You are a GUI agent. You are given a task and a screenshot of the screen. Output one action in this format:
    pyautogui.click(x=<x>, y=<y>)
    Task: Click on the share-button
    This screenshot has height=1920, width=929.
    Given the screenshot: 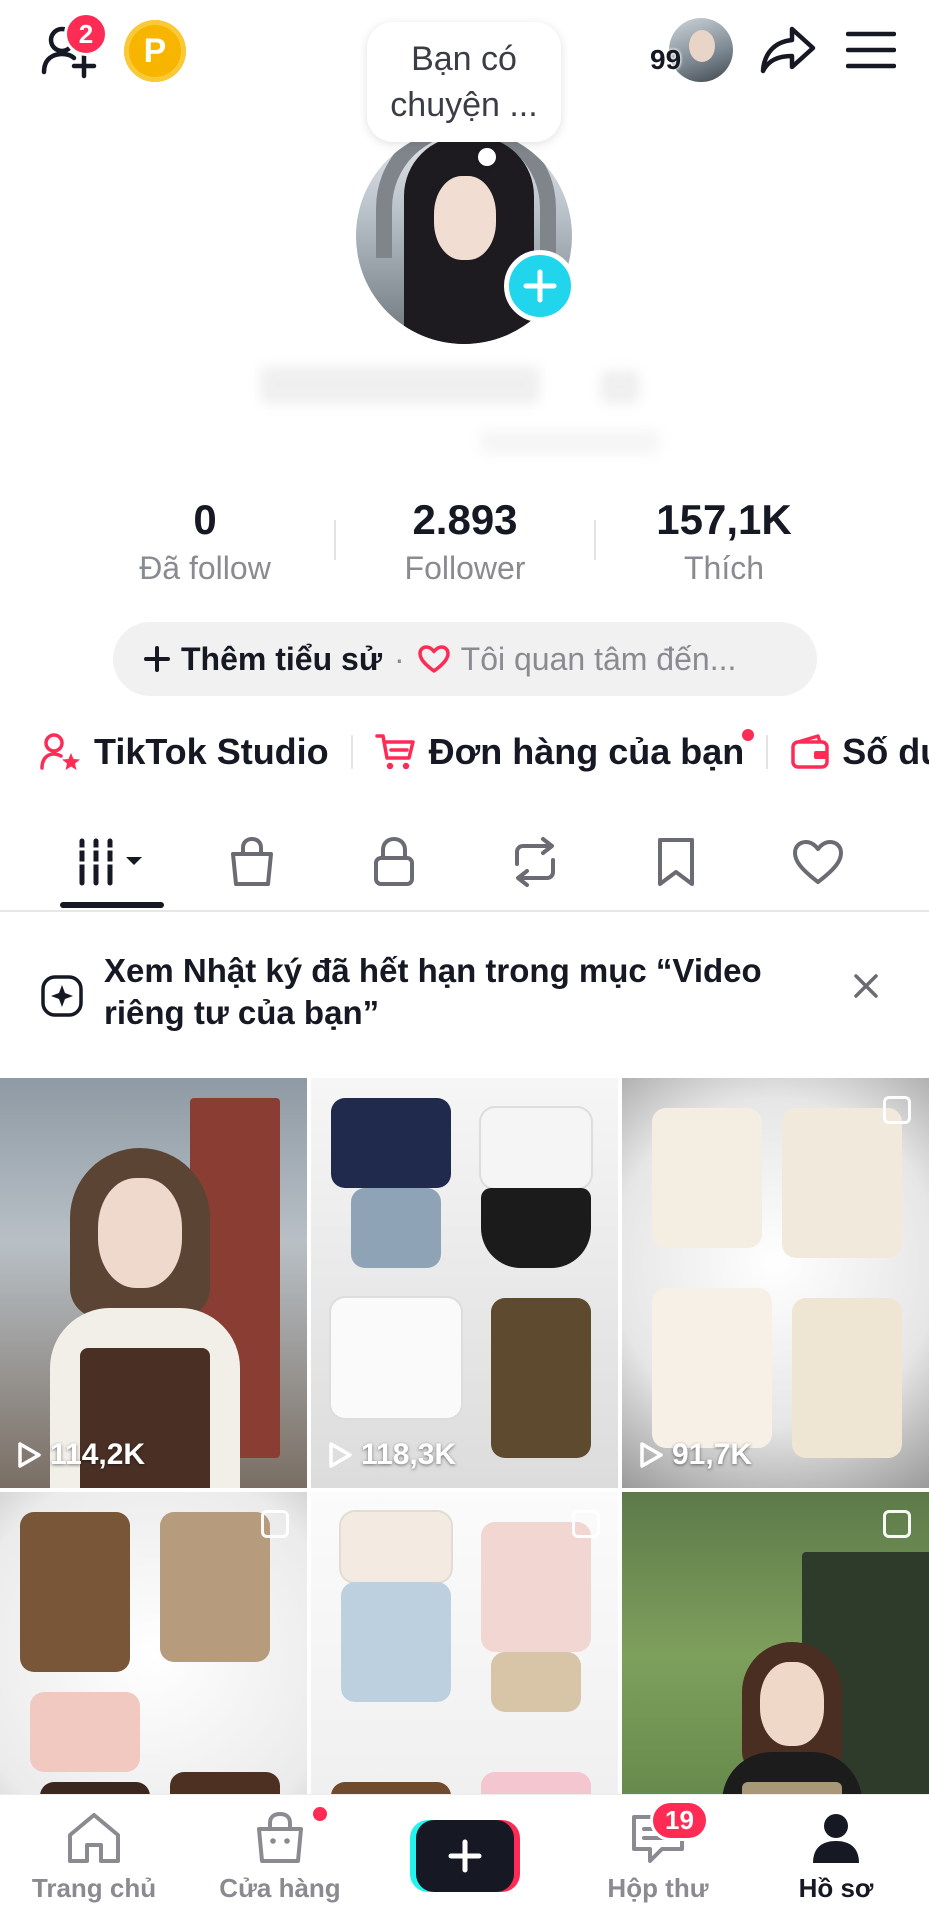 What is the action you would take?
    pyautogui.click(x=788, y=50)
    